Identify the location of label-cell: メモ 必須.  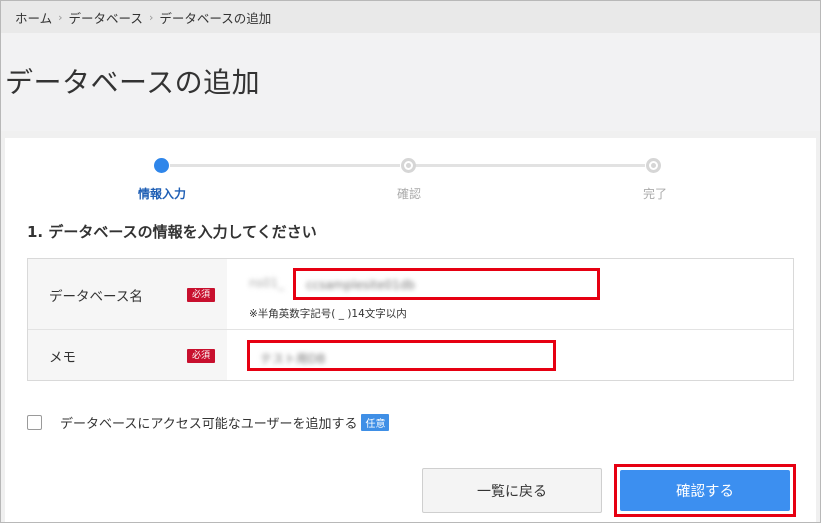
(127, 355).